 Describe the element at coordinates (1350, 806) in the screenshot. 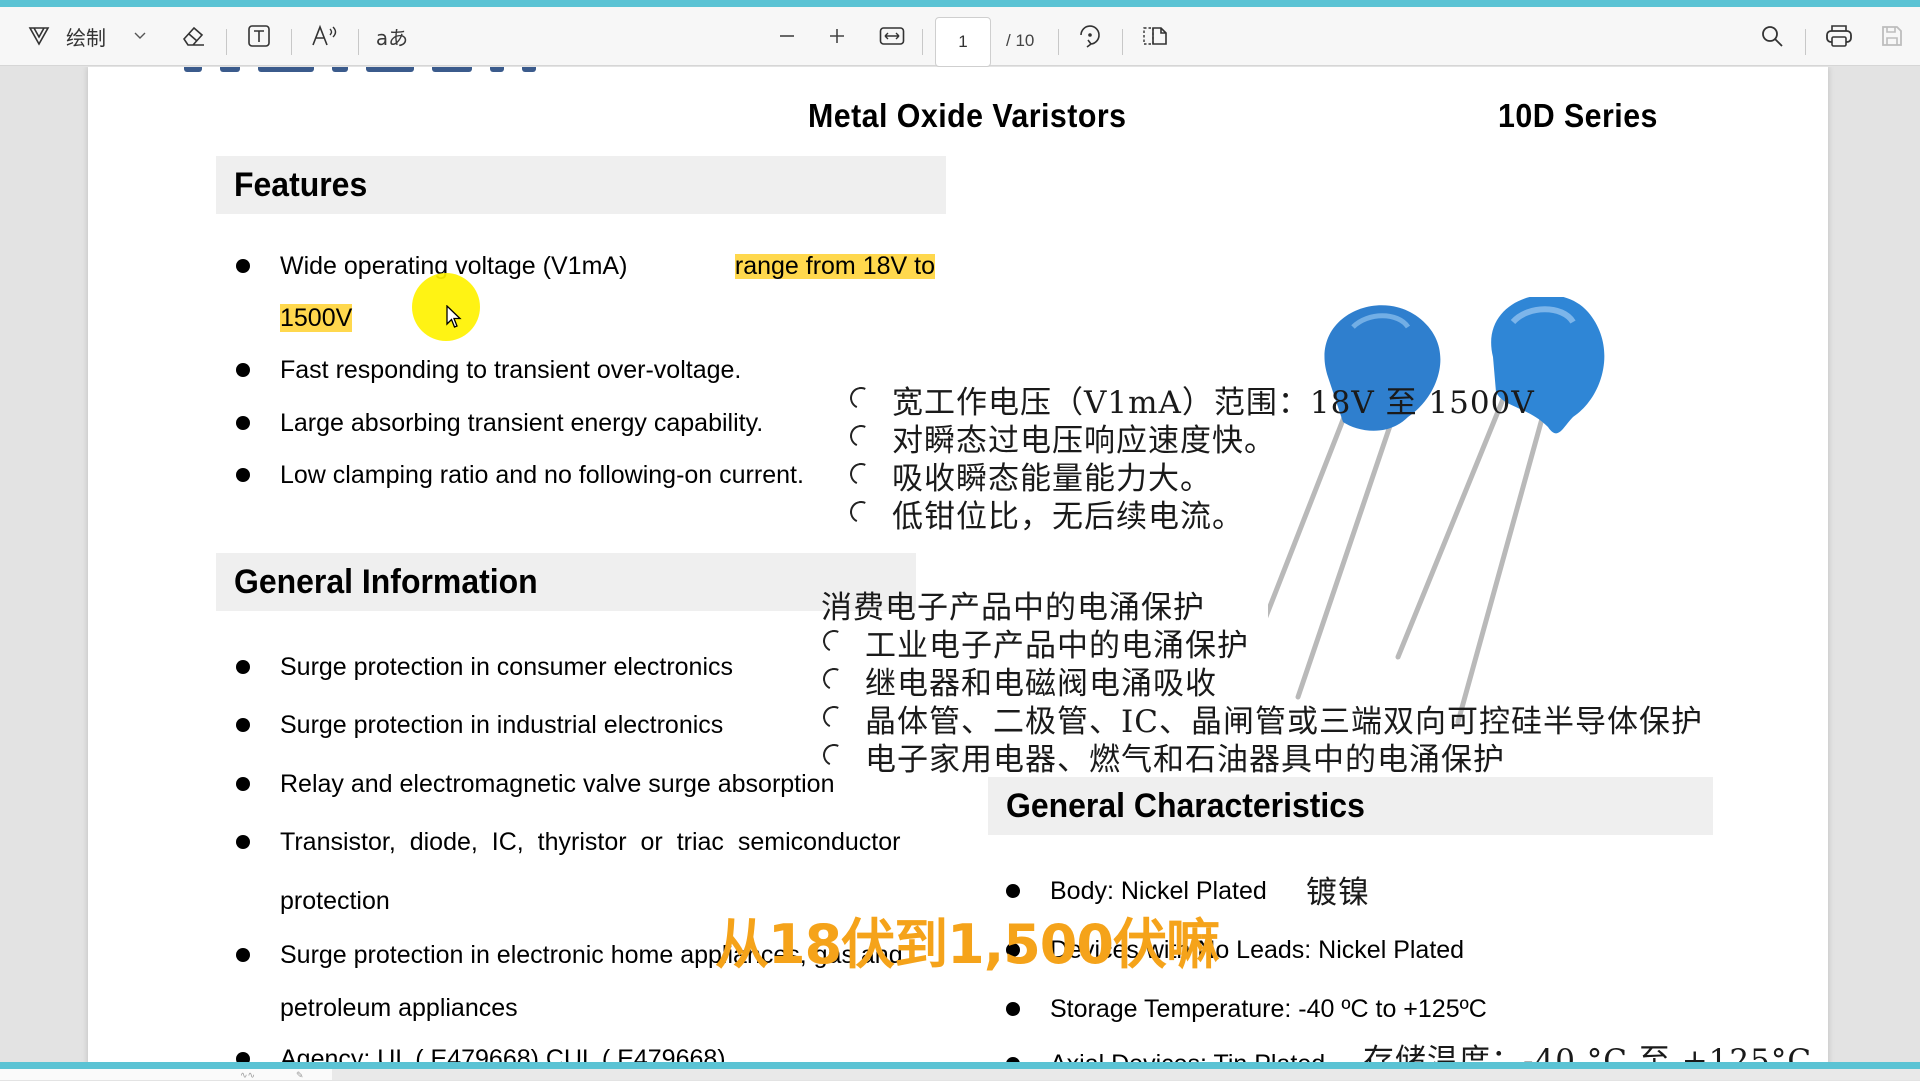

I see `general-characteristics-heading: General Characteristics` at that location.